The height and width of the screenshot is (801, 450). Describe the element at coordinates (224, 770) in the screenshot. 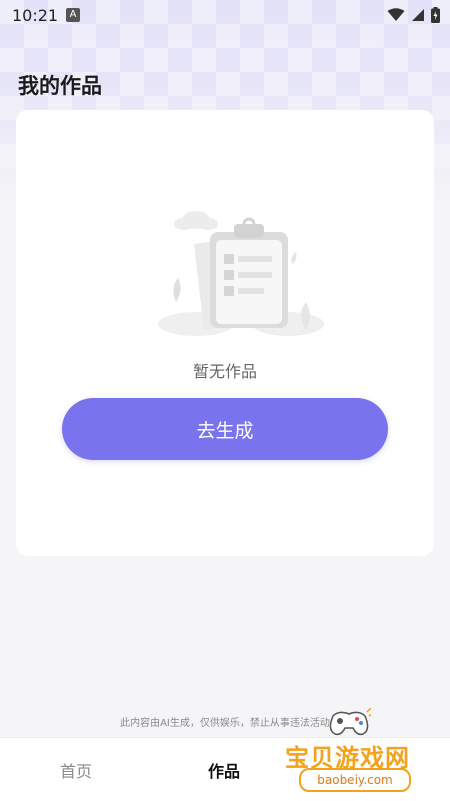

I see `tab-works: 作品` at that location.